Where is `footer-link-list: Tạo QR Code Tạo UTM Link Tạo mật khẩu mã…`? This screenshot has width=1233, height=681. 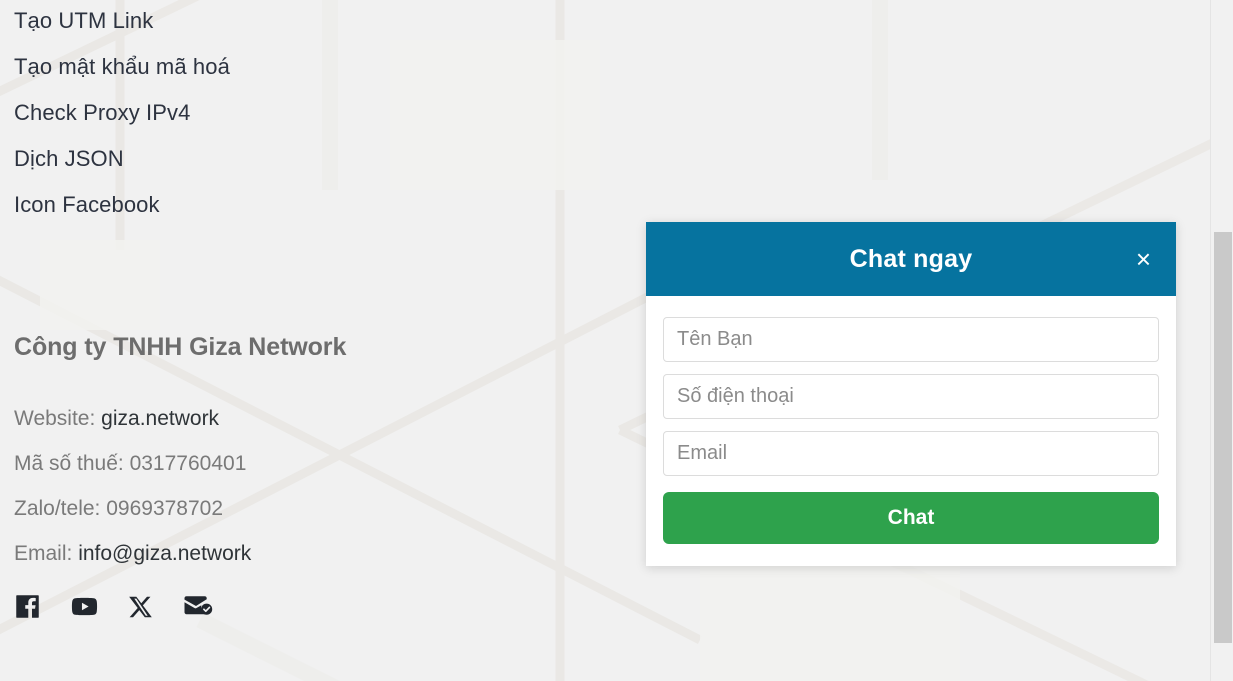 footer-link-list: Tạo QR Code Tạo UTM Link Tạo mật khẩu mã… is located at coordinates (122, 114).